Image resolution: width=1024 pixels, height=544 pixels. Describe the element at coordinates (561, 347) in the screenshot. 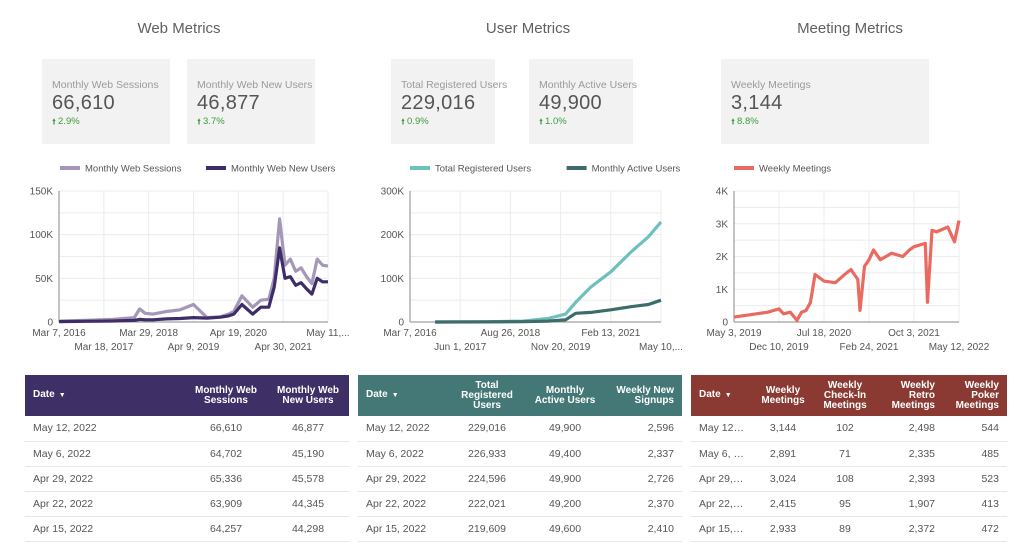

I see `x-tick-label: Nov 20, 2019` at that location.